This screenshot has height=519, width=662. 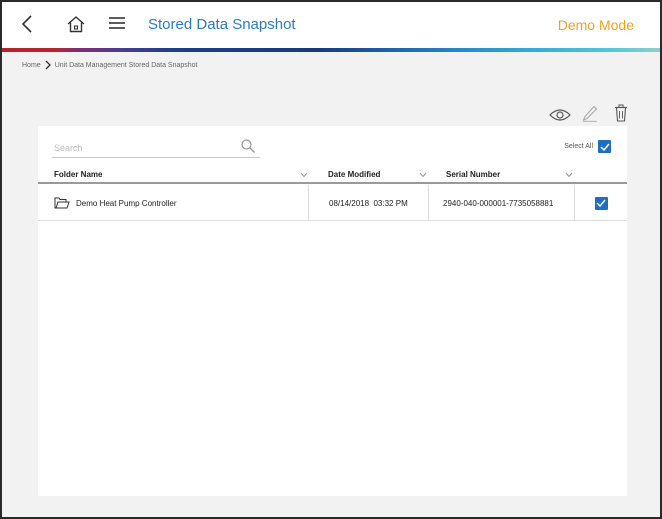 What do you see at coordinates (222, 24) in the screenshot?
I see `page-title: Stored Data Snapshot` at bounding box center [222, 24].